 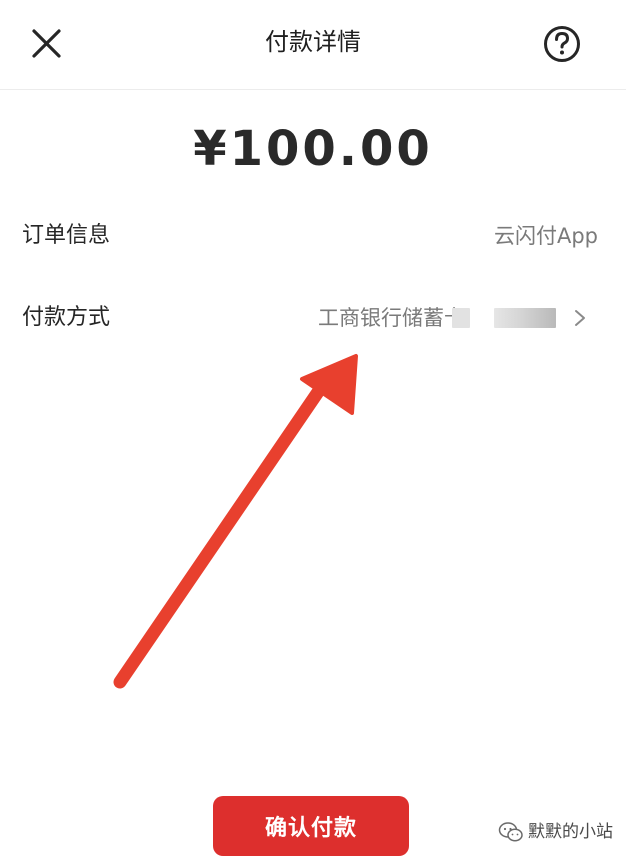 What do you see at coordinates (510, 832) in the screenshot?
I see `wechat-icon` at bounding box center [510, 832].